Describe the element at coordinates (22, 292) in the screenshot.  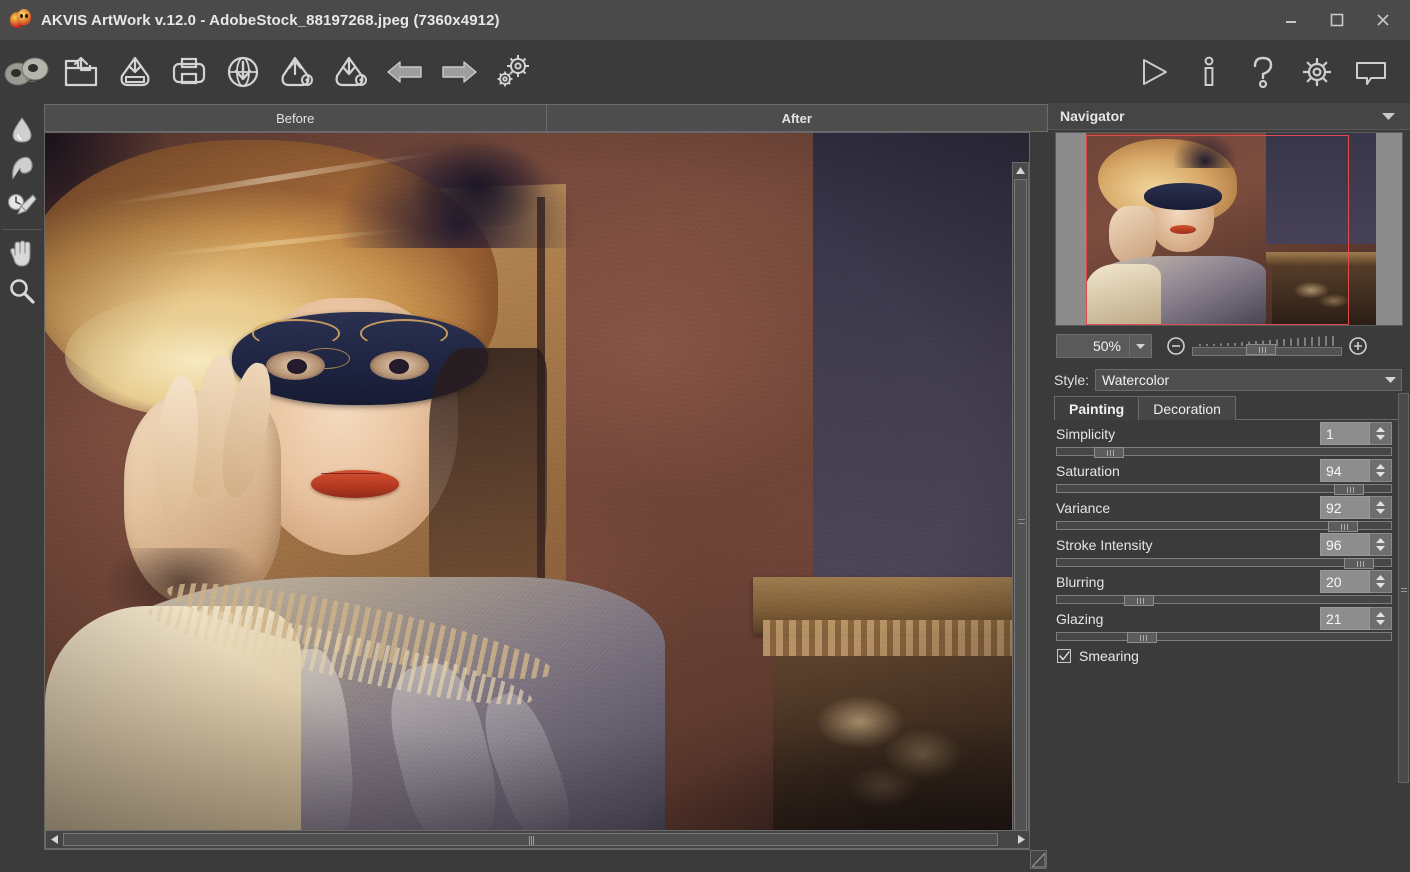
I see `tool-zoom` at that location.